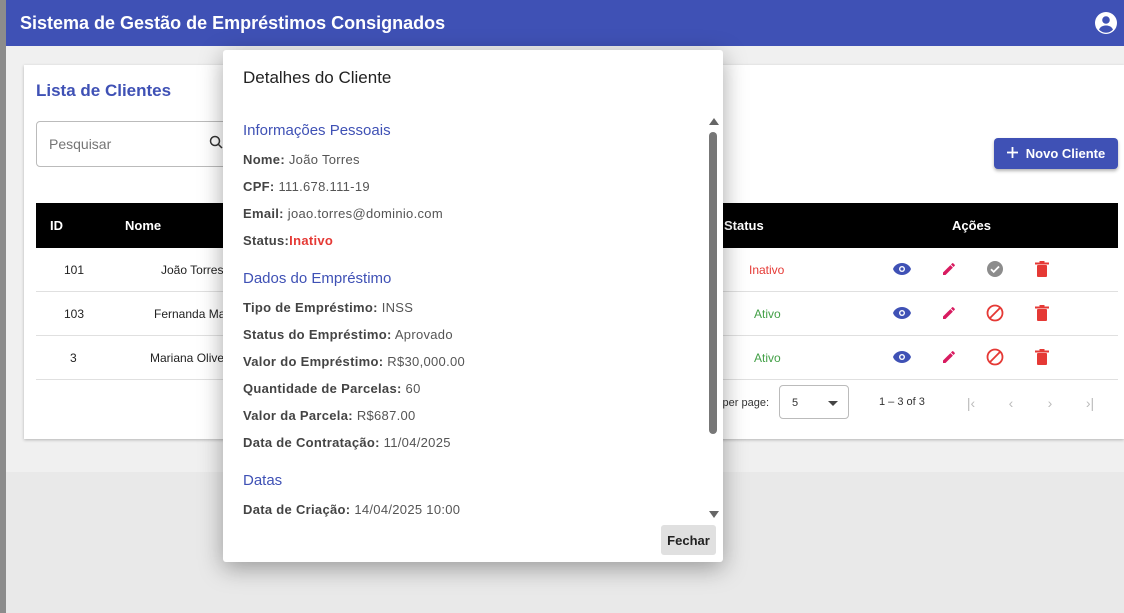  Describe the element at coordinates (714, 514) in the screenshot. I see `scroll-down-icon` at that location.